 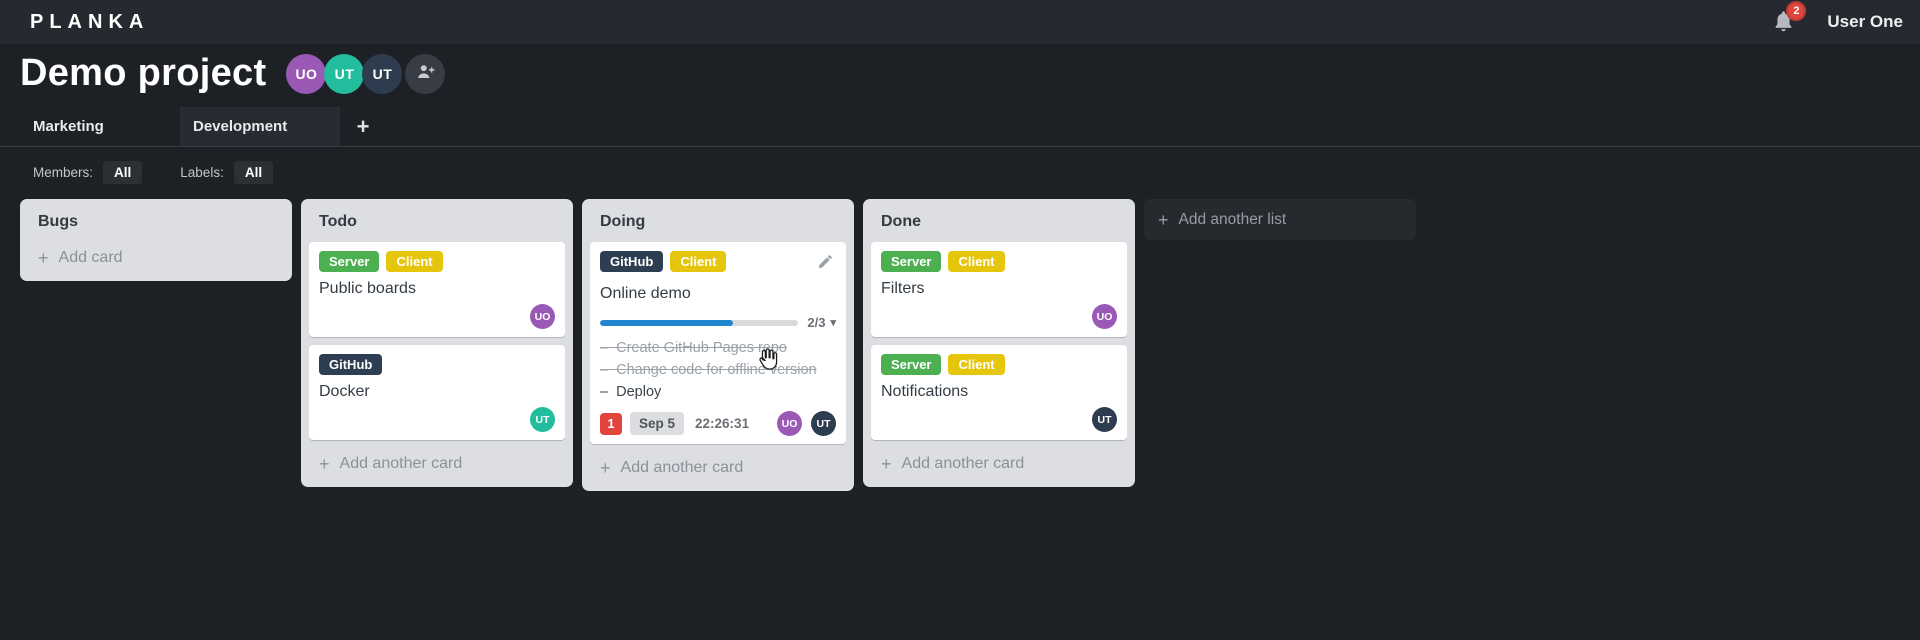 I want to click on card-title: Docker, so click(x=344, y=391).